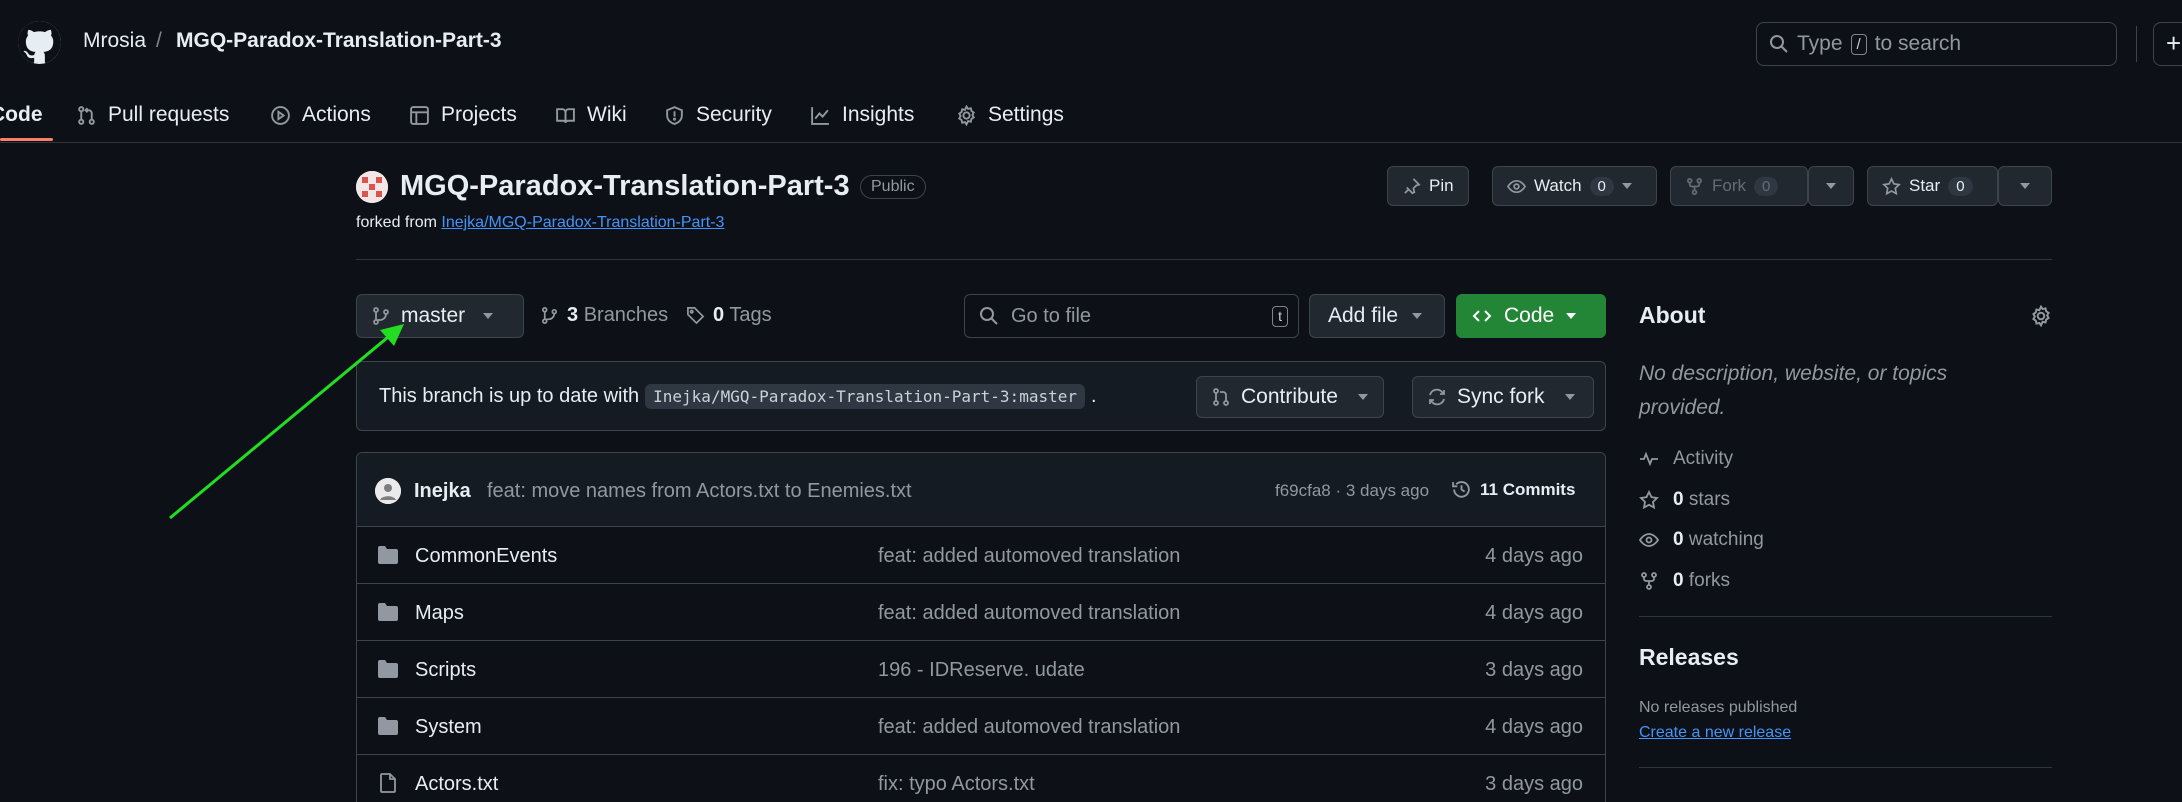  I want to click on sidebar-divider, so click(1845, 616).